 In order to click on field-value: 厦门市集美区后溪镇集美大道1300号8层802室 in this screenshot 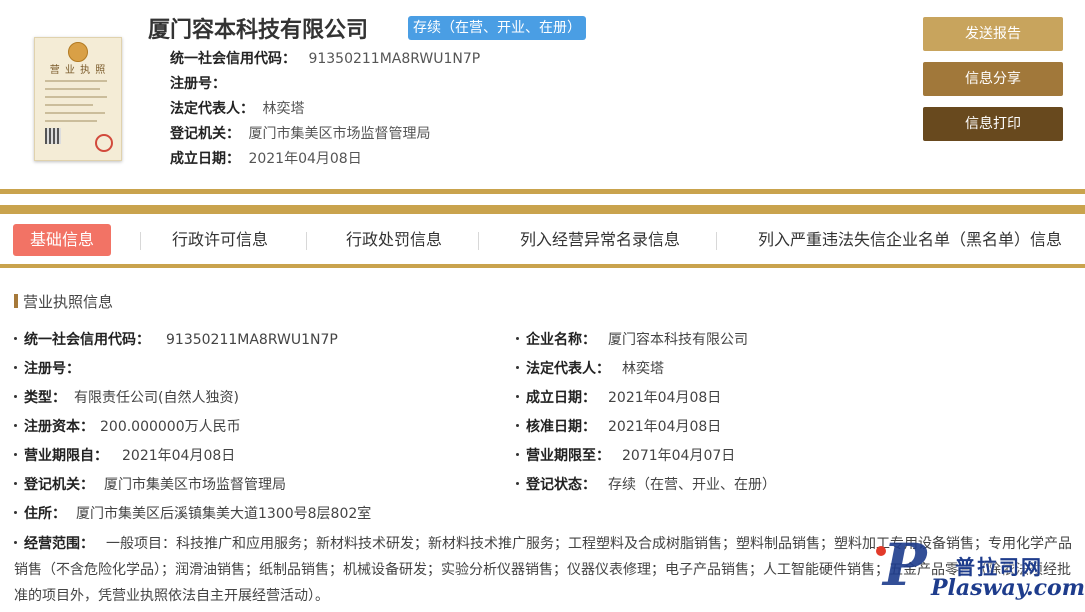, I will do `click(224, 514)`.